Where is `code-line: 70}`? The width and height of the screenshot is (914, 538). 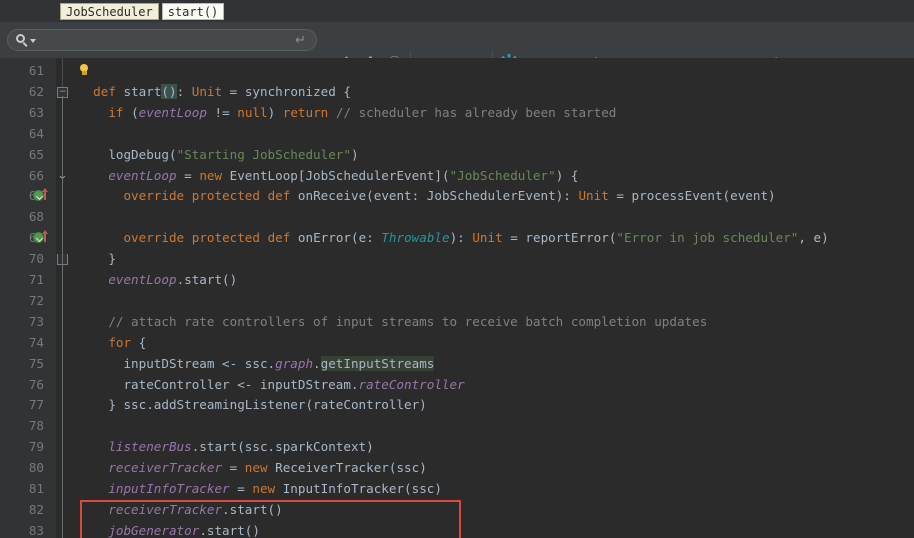
code-line: 70} is located at coordinates (457, 259).